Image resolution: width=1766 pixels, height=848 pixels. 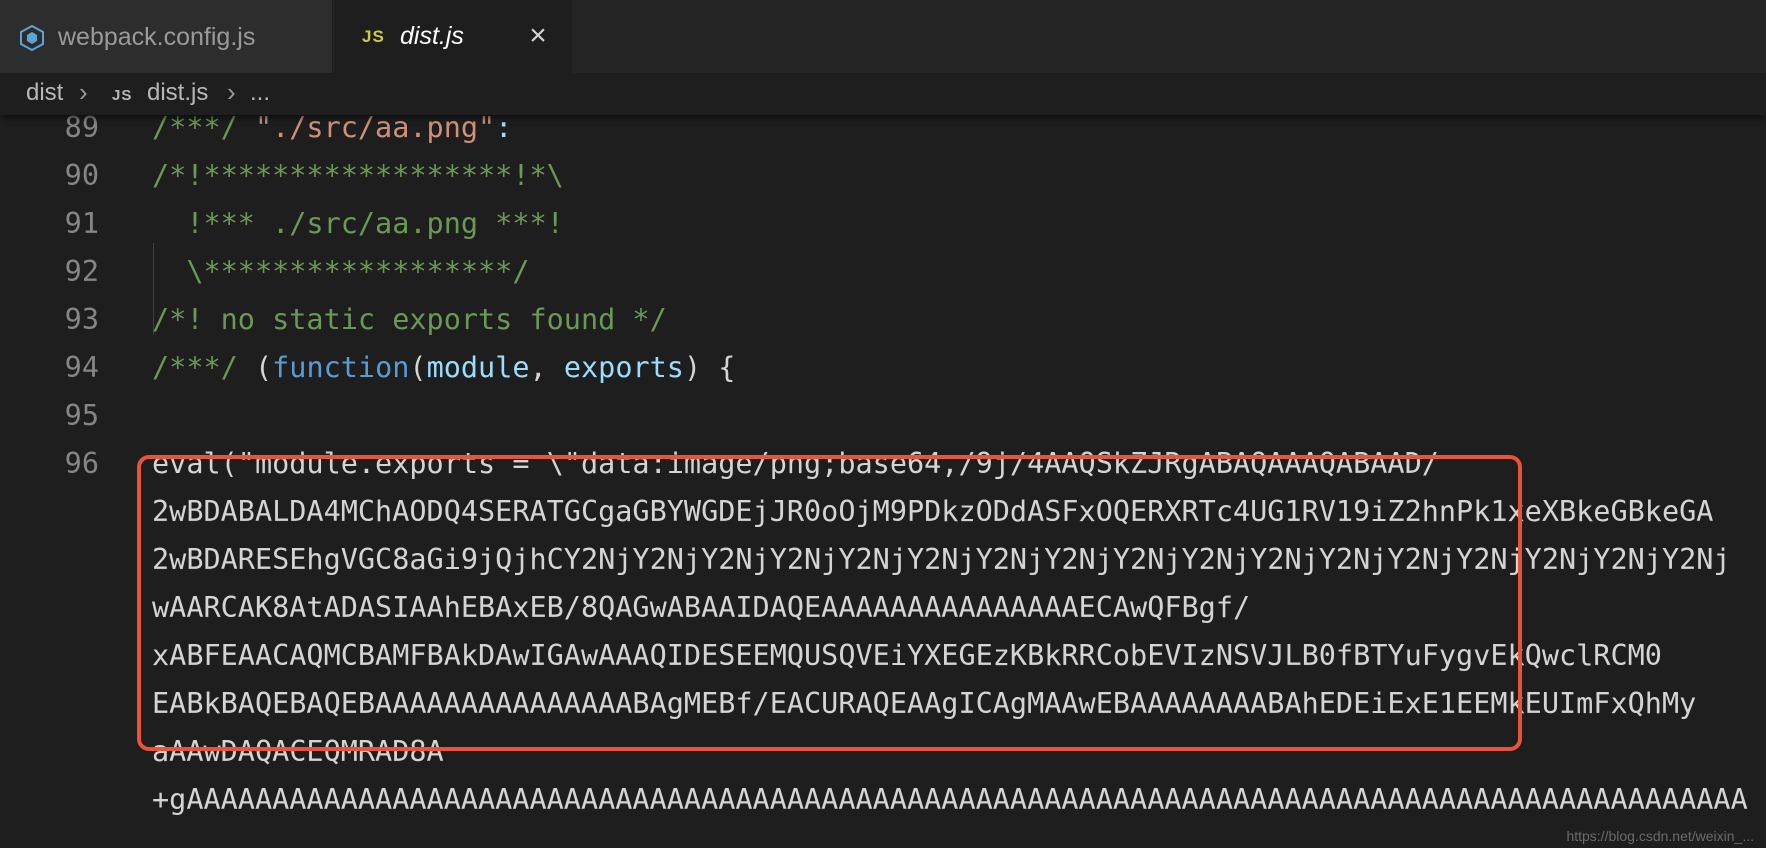 I want to click on code-token: function, so click(x=341, y=367).